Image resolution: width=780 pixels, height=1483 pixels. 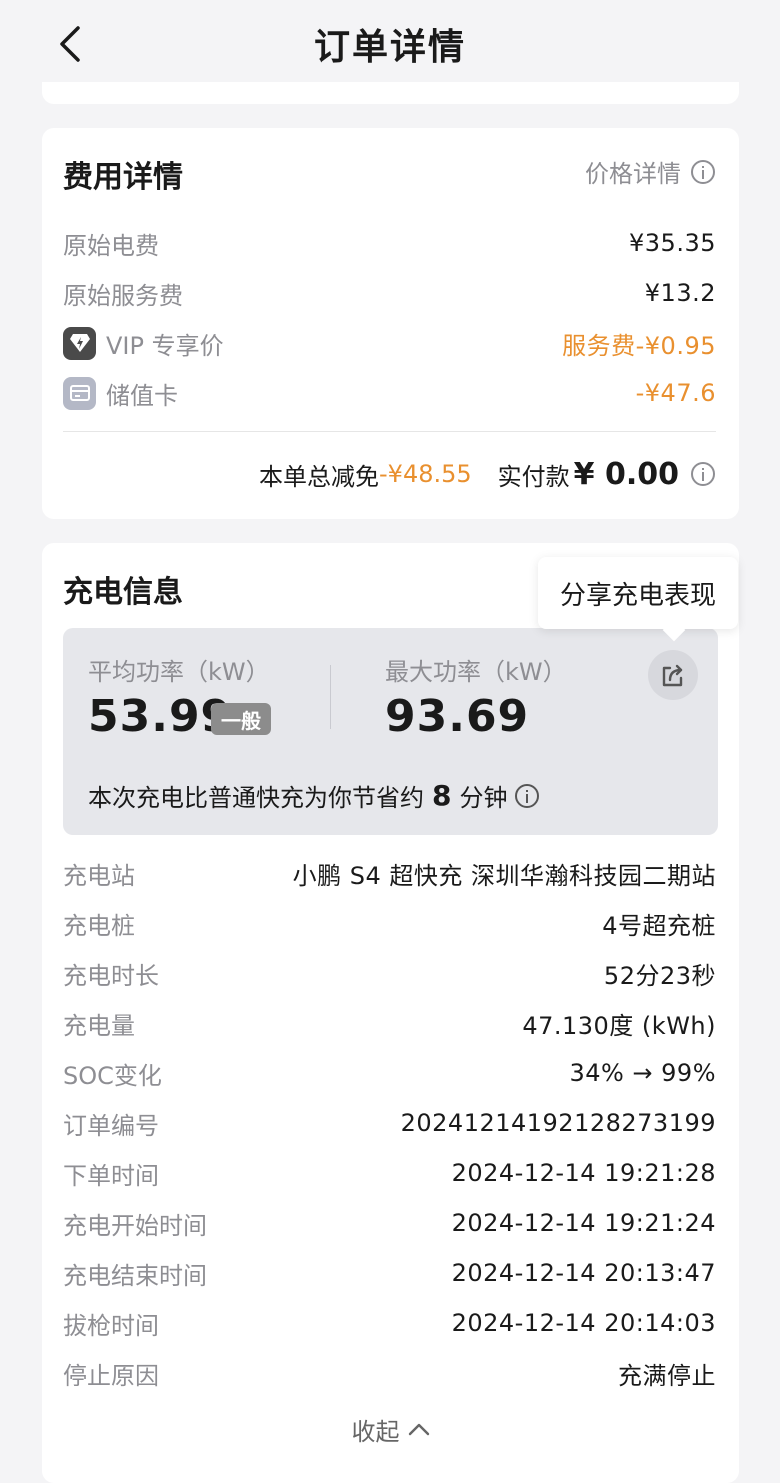 What do you see at coordinates (389, 1173) in the screenshot?
I see `detail-row-order-time: 下单时间 2024-12-14 19:21:28` at bounding box center [389, 1173].